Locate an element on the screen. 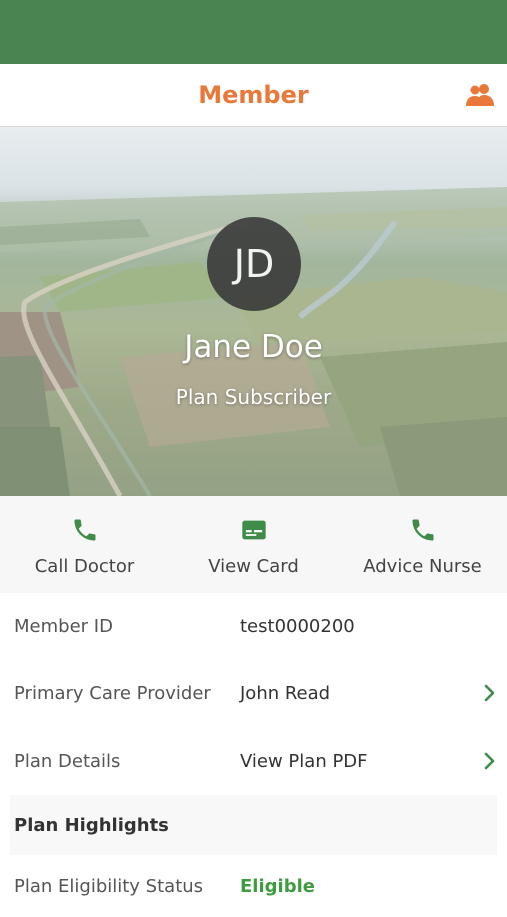  plan-highlights-label: Plan Highlights is located at coordinates (91, 825).